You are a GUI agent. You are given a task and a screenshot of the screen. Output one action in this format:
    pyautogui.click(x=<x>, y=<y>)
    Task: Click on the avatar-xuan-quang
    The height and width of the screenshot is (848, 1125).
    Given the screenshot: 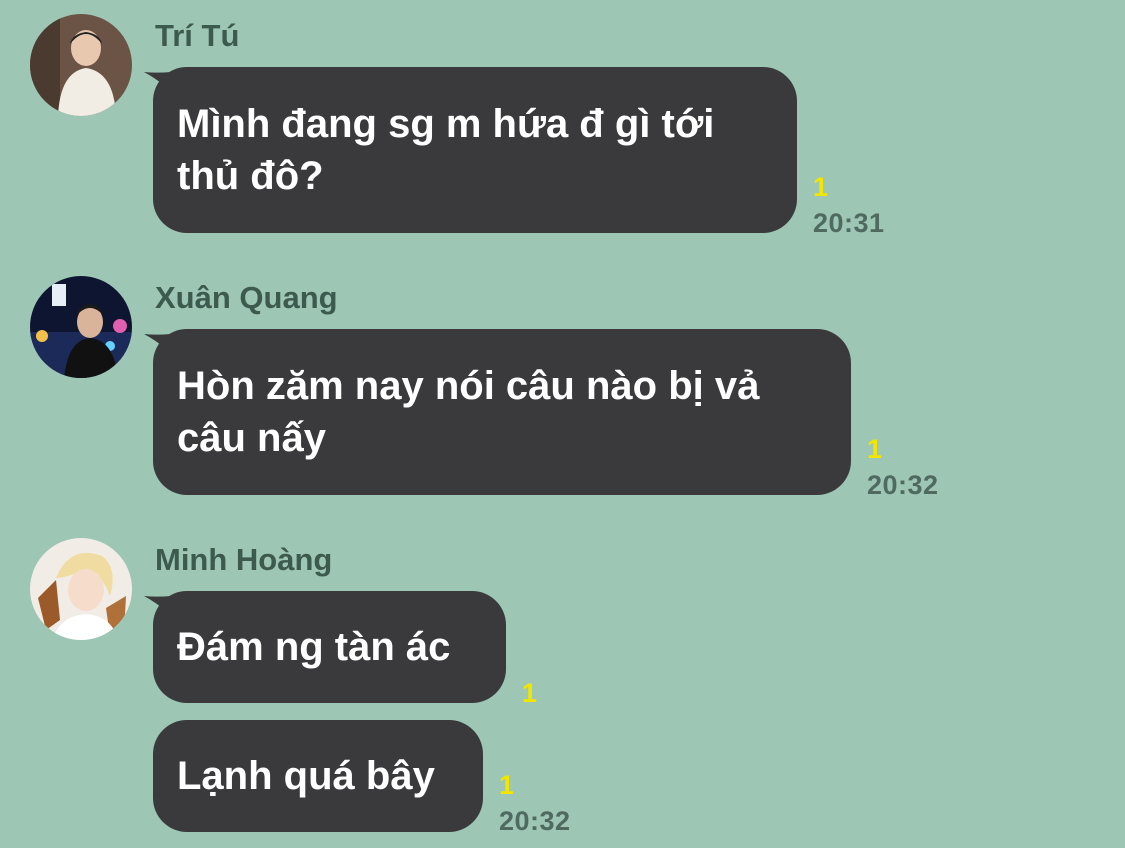 What is the action you would take?
    pyautogui.click(x=81, y=327)
    